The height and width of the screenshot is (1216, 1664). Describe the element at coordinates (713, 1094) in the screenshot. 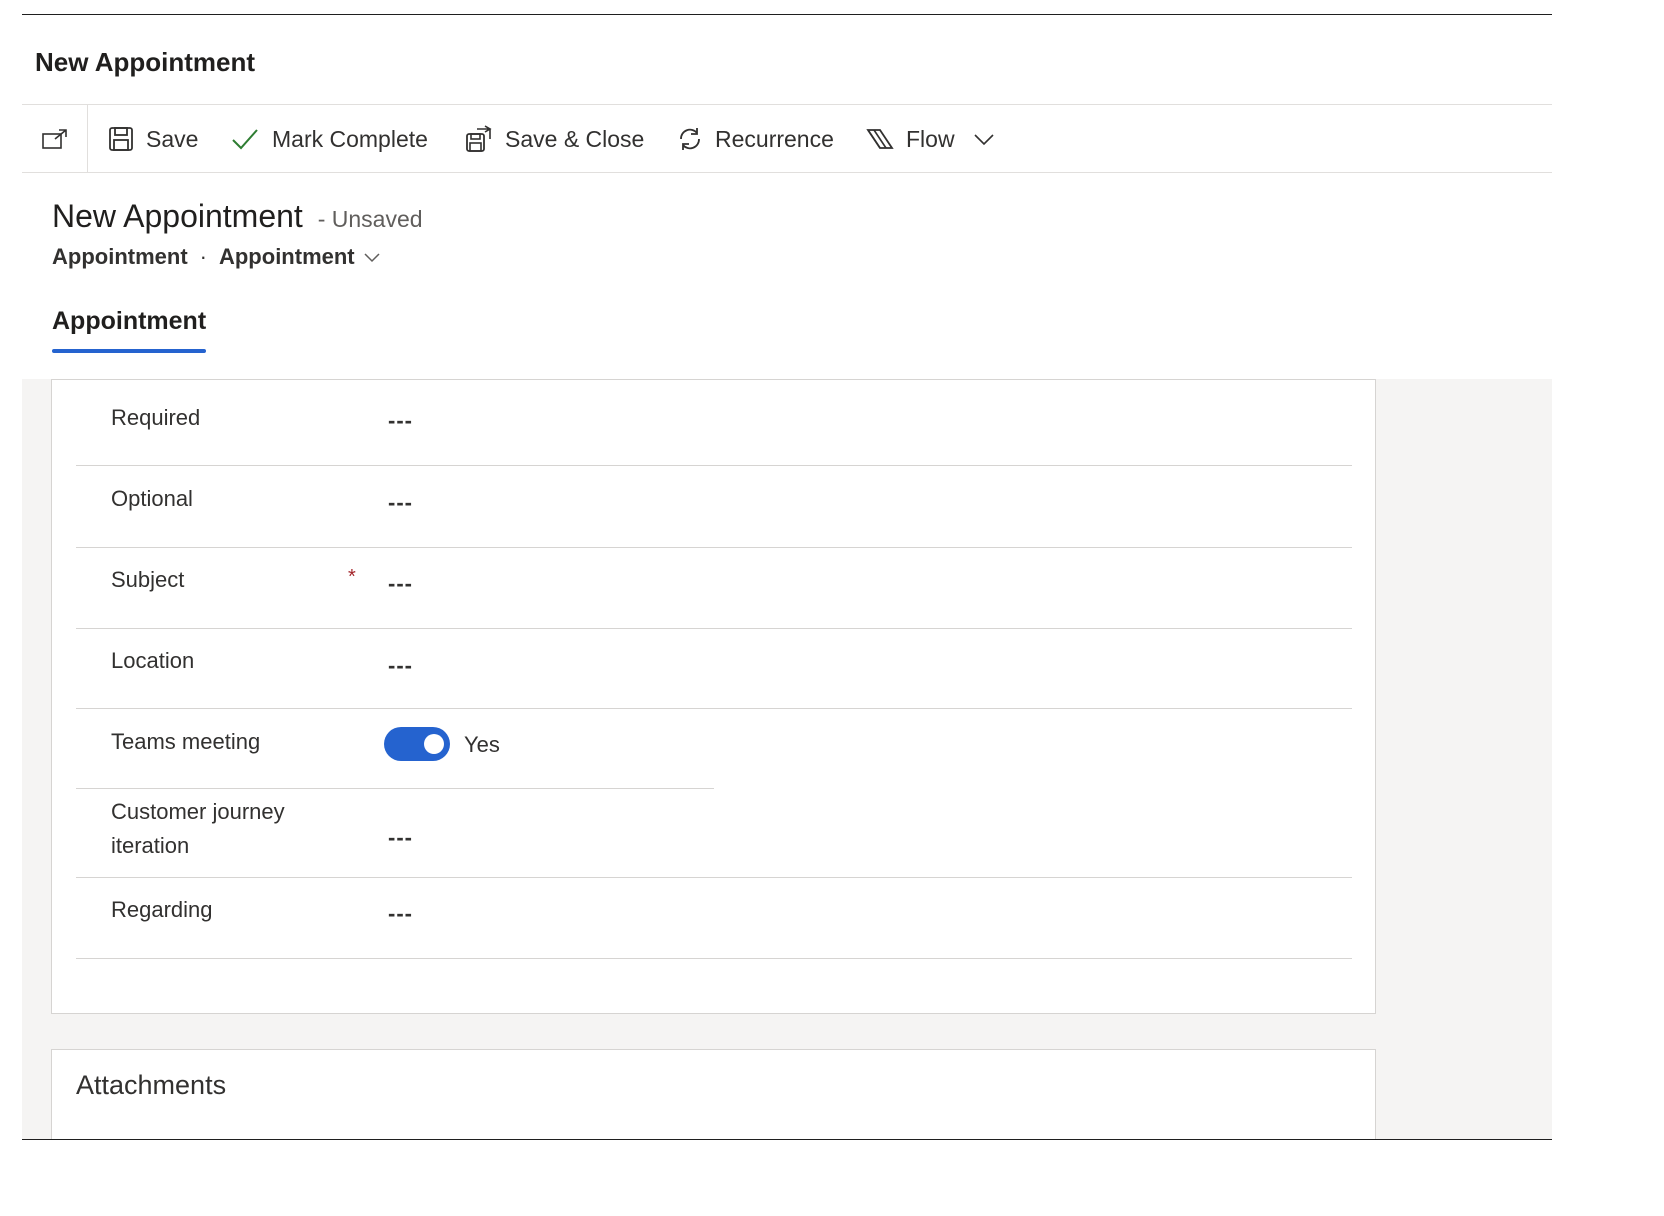

I see `attachments-section: Attachments` at that location.